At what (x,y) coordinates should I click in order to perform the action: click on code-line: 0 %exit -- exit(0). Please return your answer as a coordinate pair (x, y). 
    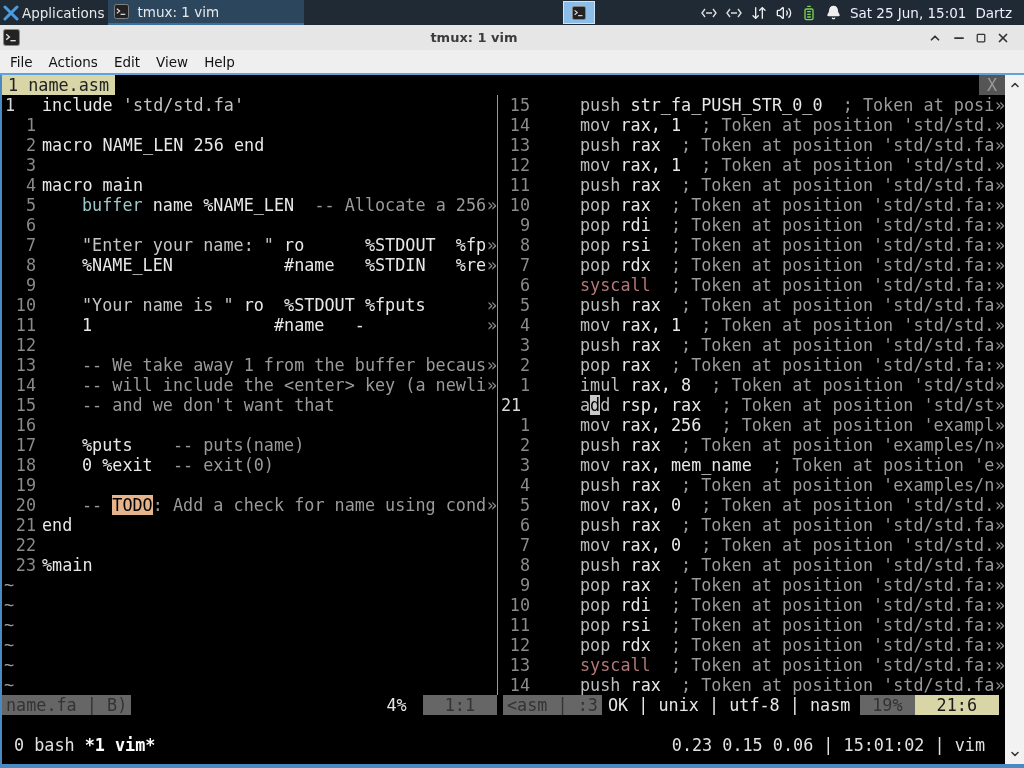
    Looking at the image, I should click on (177, 465).